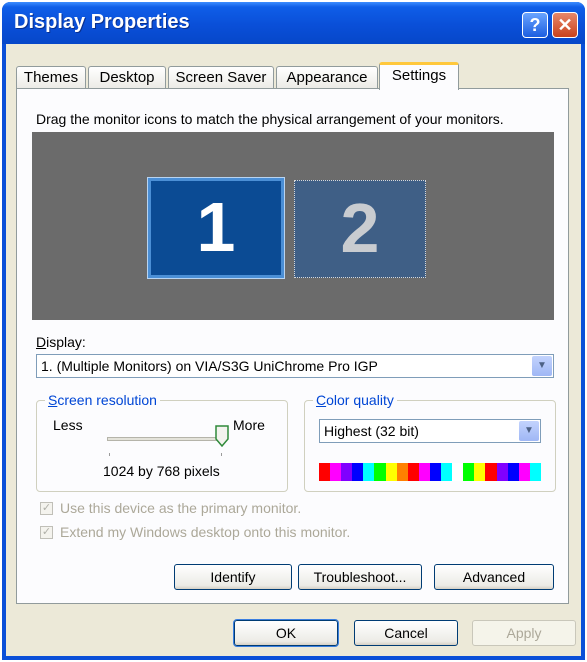 The width and height of the screenshot is (587, 662). What do you see at coordinates (360, 229) in the screenshot?
I see `monitor-2-icon: 2` at bounding box center [360, 229].